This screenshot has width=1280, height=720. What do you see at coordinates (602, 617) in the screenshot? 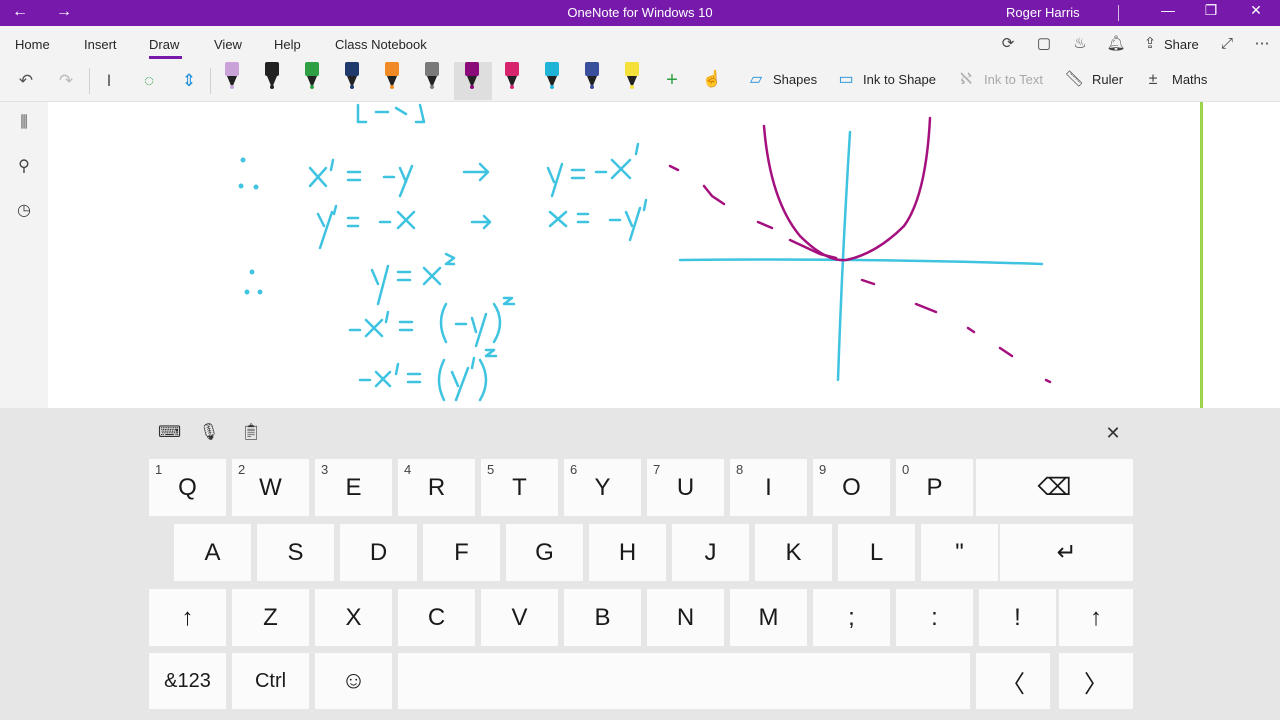
I see `key-row3-4: B` at bounding box center [602, 617].